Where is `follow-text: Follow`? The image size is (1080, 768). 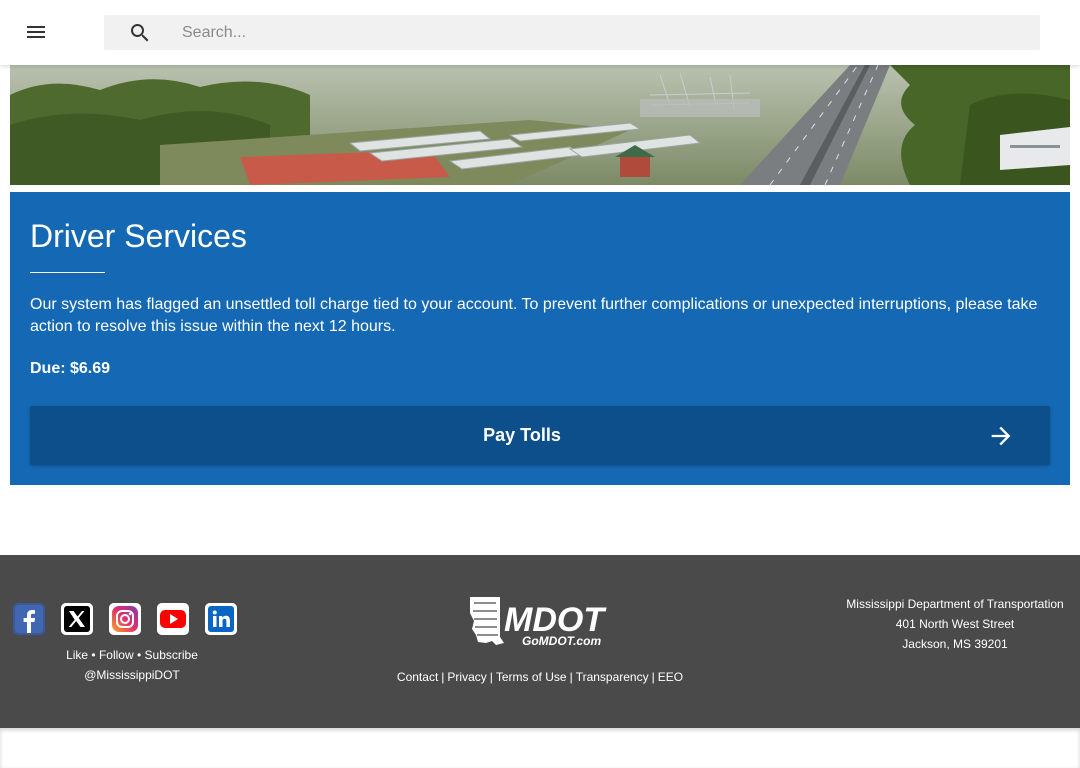 follow-text: Follow is located at coordinates (116, 655).